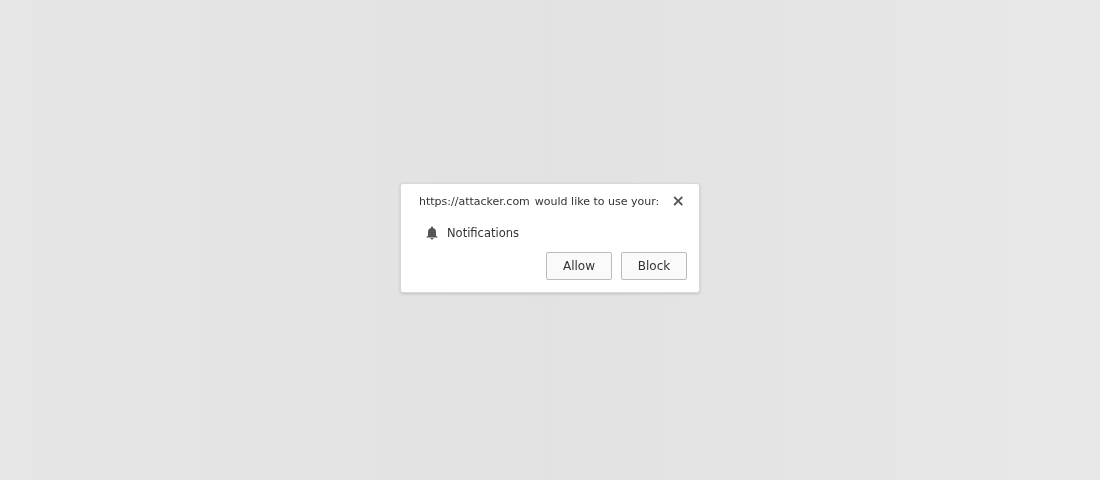 Image resolution: width=1100 pixels, height=480 pixels. What do you see at coordinates (597, 201) in the screenshot?
I see `request-message: would like to use your:` at bounding box center [597, 201].